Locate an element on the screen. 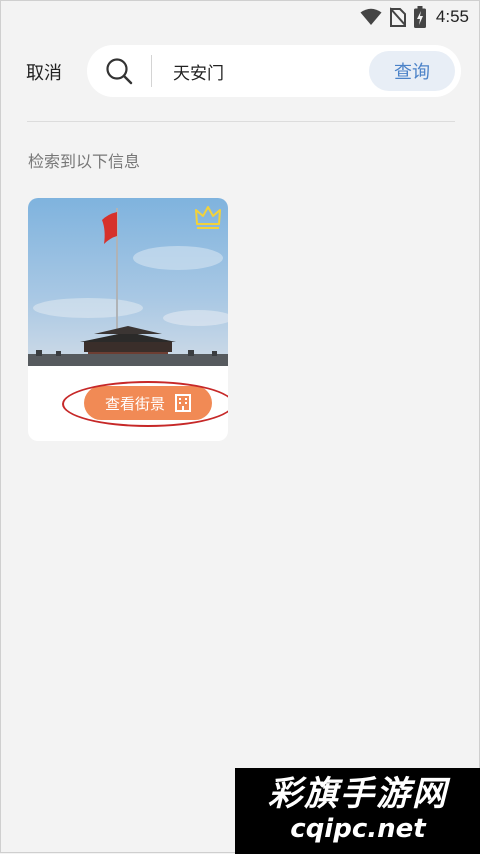  watermark-subtitle: cqipc.net is located at coordinates (358, 829).